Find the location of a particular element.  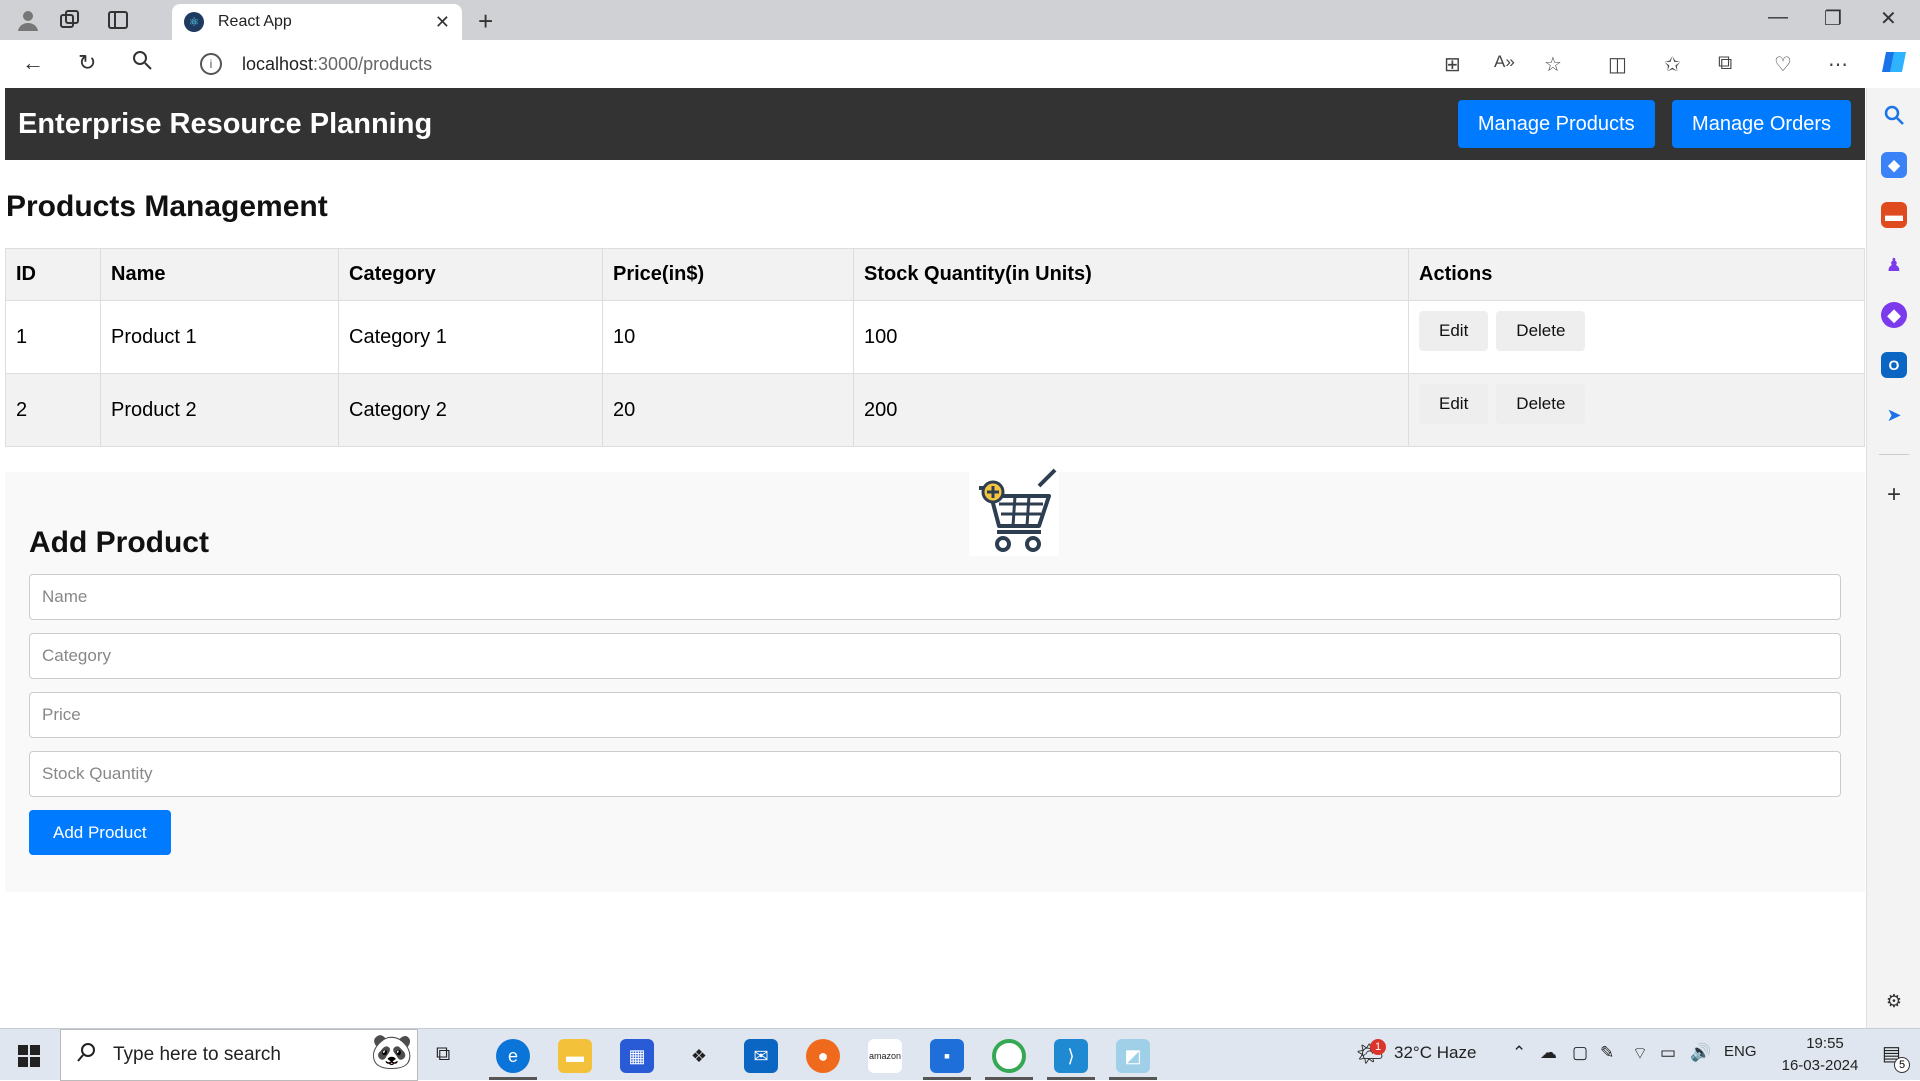

add-sidebar-app-icon: + is located at coordinates (1894, 494).